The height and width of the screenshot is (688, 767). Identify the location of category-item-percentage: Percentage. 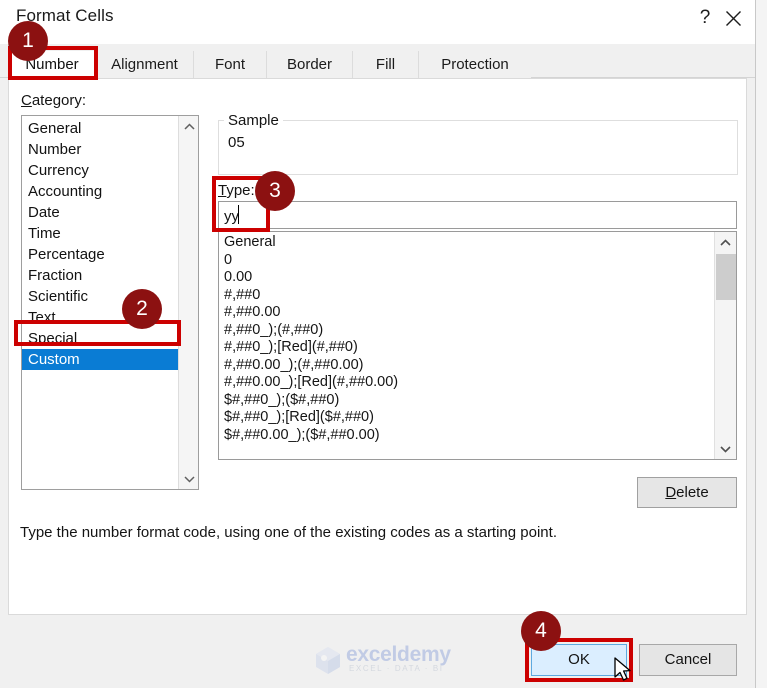
(101, 254).